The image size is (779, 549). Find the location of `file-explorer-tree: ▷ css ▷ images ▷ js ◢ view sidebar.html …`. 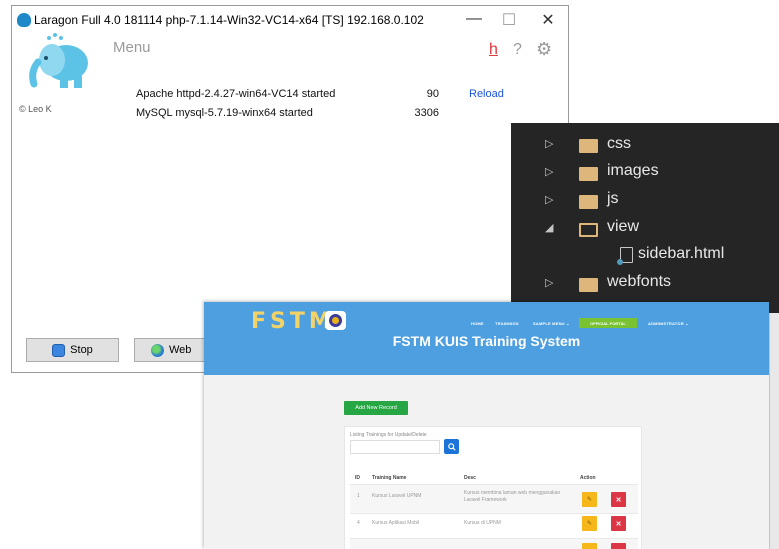

file-explorer-tree: ▷ css ▷ images ▷ js ◢ view sidebar.html … is located at coordinates (645, 218).